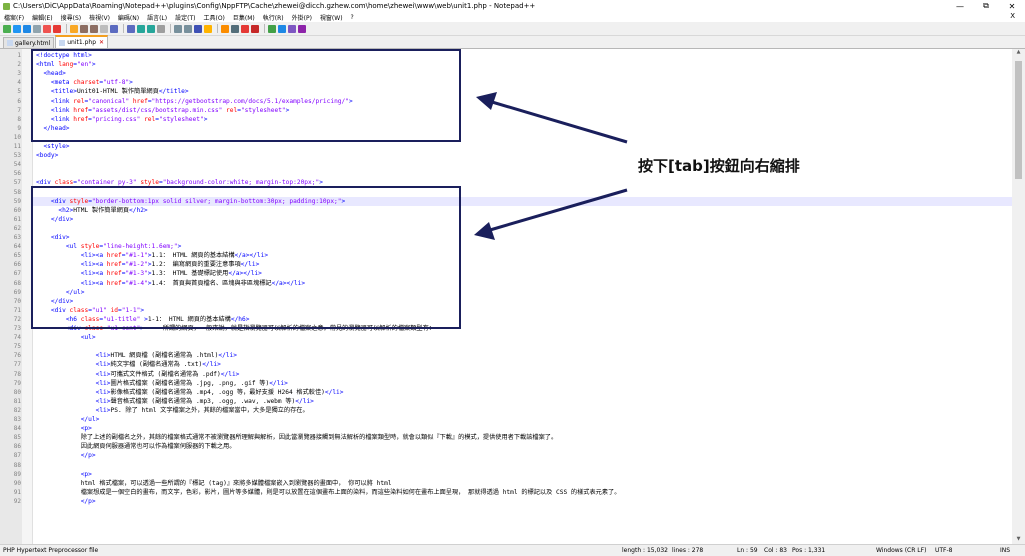 This screenshot has height=556, width=1025. I want to click on code-line: 84 <p>, so click(506, 428).